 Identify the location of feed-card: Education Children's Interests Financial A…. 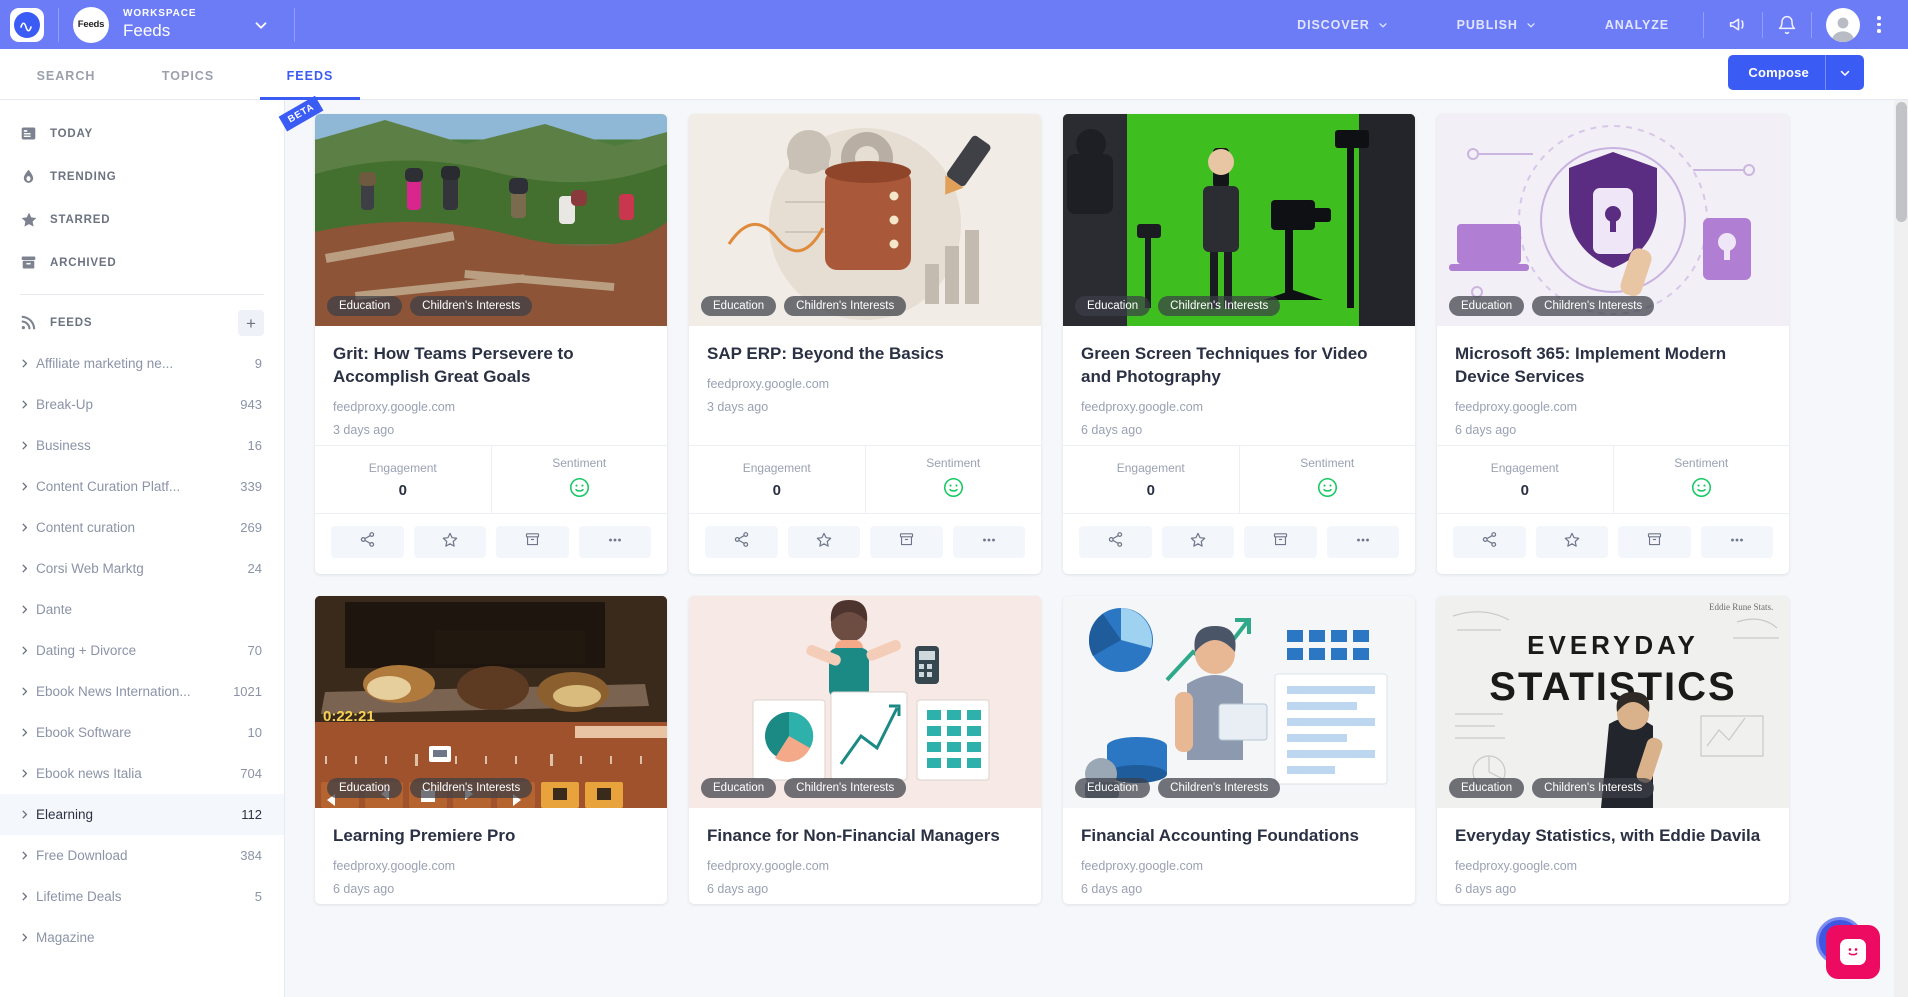
(1239, 750).